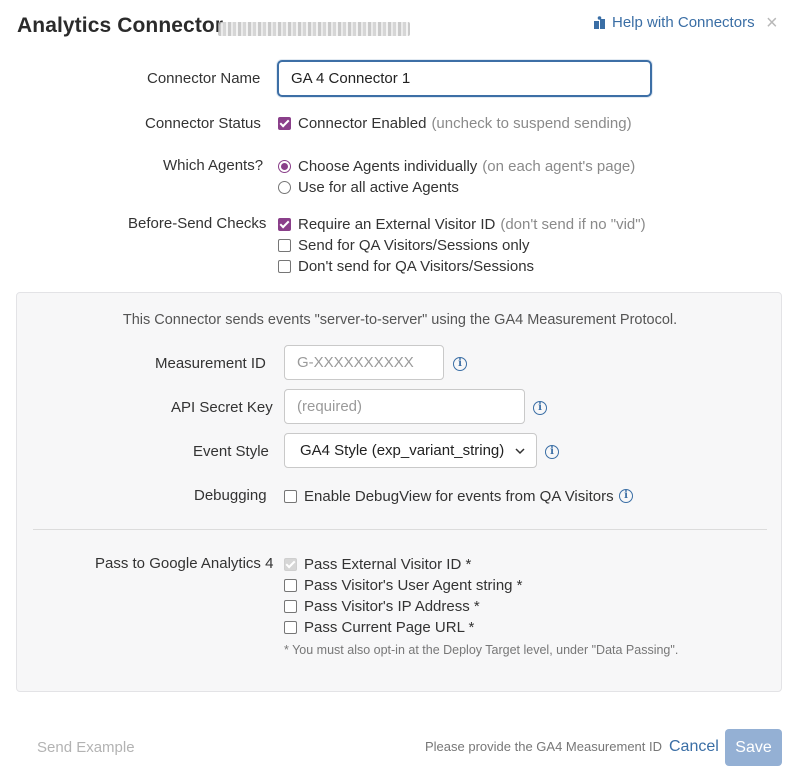 The width and height of the screenshot is (797, 778). What do you see at coordinates (203, 123) in the screenshot?
I see `connector-status-label: Connector Status` at bounding box center [203, 123].